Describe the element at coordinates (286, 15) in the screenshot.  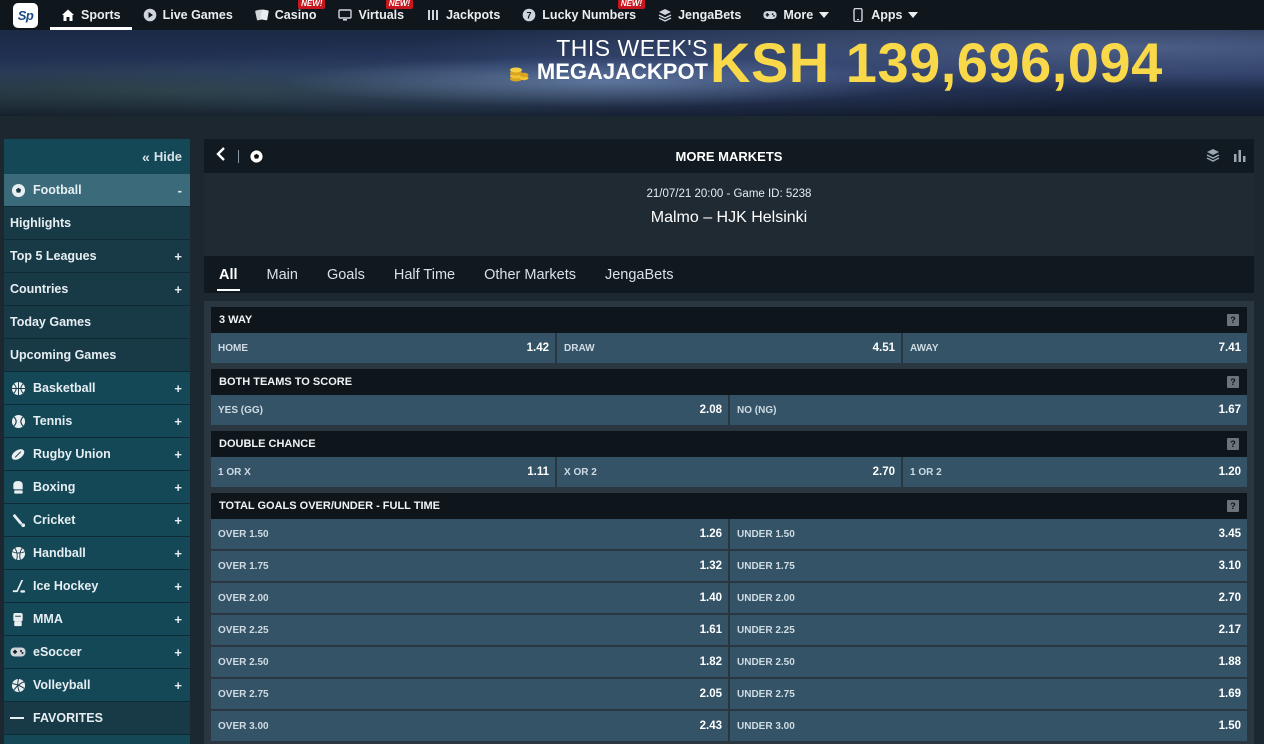
I see `nav-casino: Casino NEW!` at that location.